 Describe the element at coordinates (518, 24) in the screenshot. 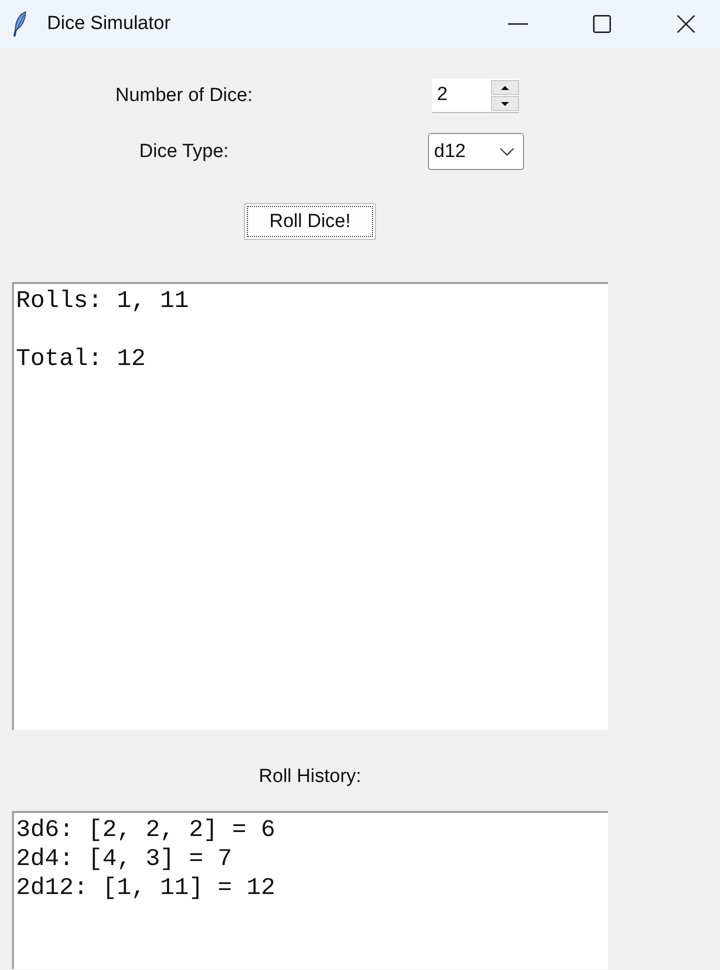

I see `minimize-icon` at that location.